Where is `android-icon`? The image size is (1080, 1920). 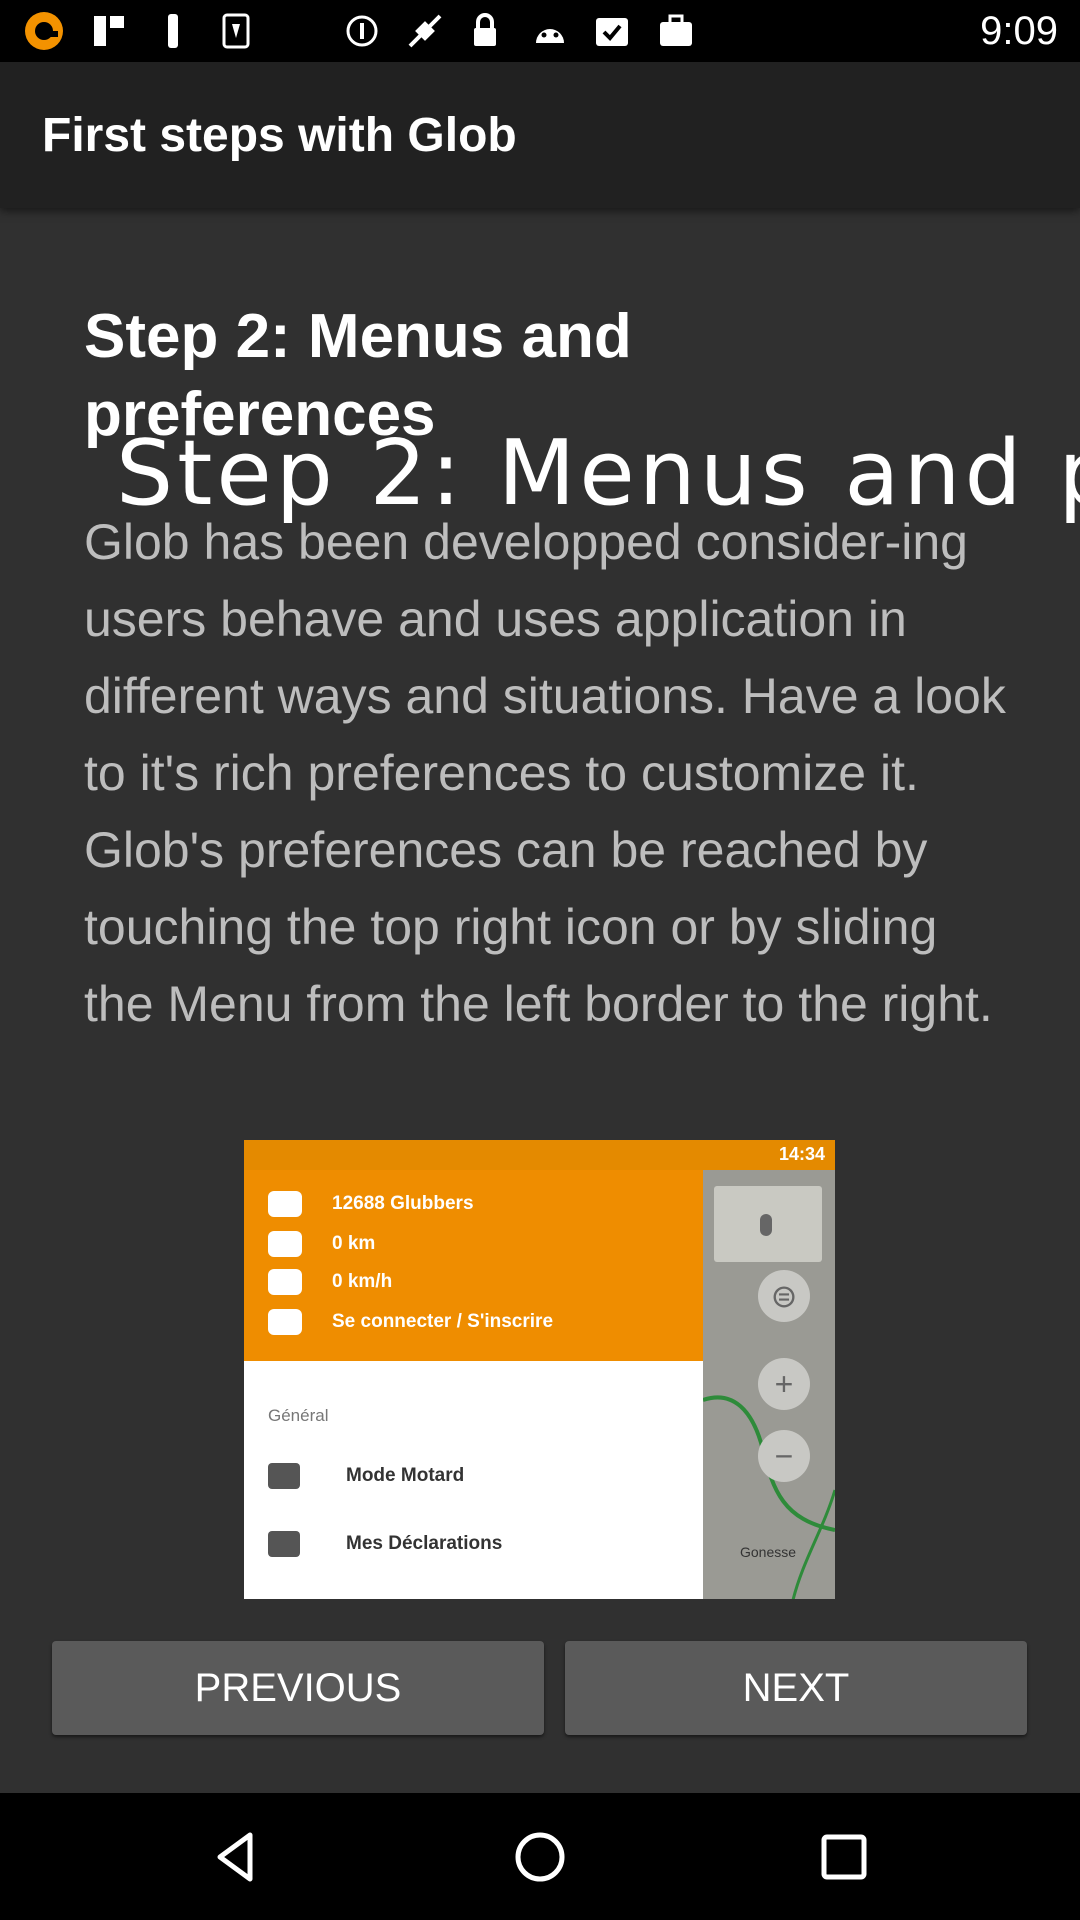
android-icon is located at coordinates (550, 31).